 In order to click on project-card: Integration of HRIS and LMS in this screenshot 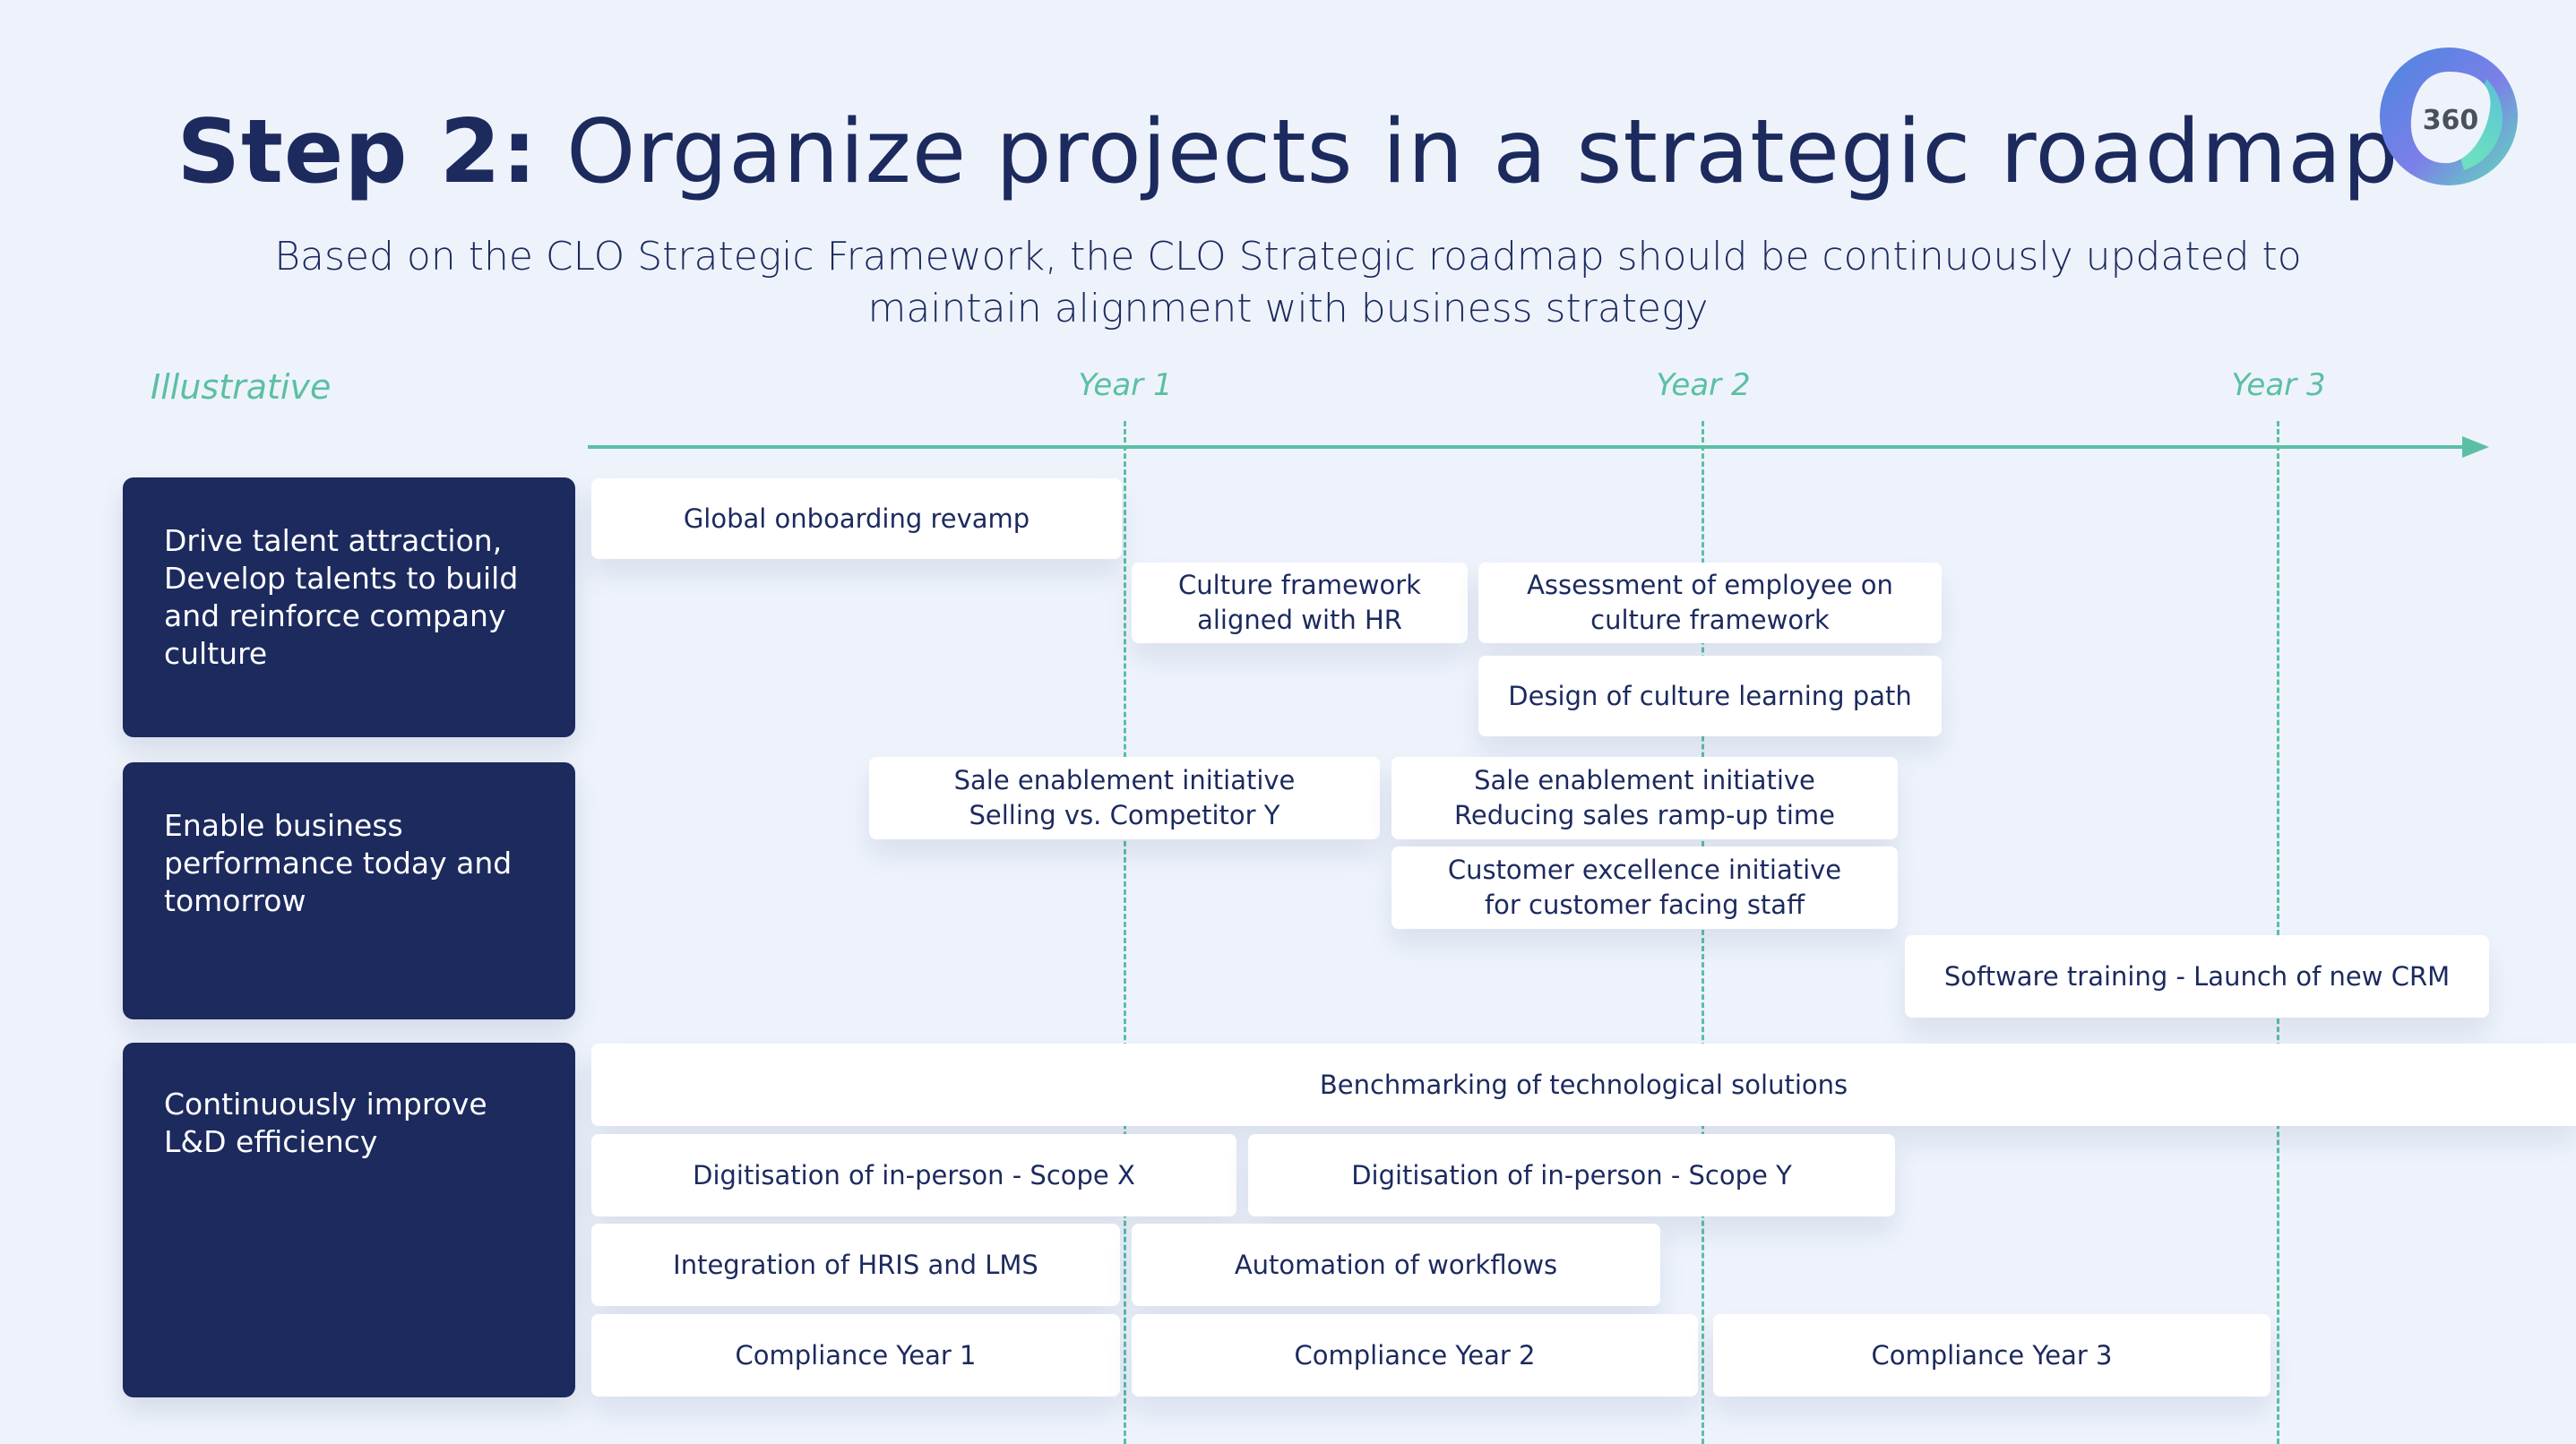, I will do `click(856, 1265)`.